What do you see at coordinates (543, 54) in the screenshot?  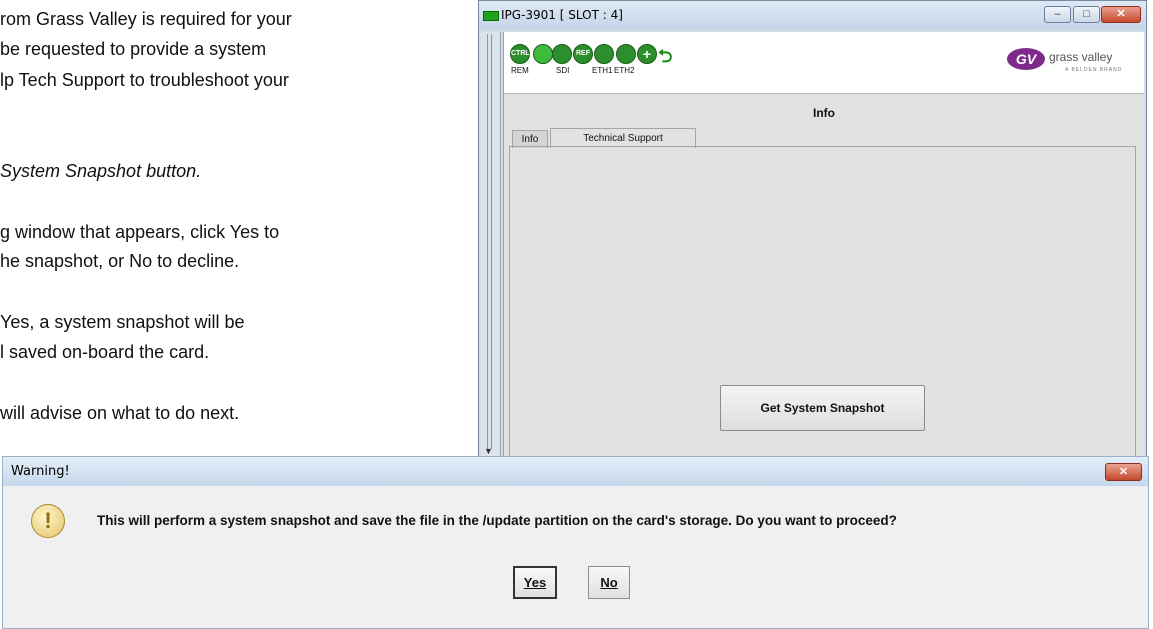 I see `status-led-icon` at bounding box center [543, 54].